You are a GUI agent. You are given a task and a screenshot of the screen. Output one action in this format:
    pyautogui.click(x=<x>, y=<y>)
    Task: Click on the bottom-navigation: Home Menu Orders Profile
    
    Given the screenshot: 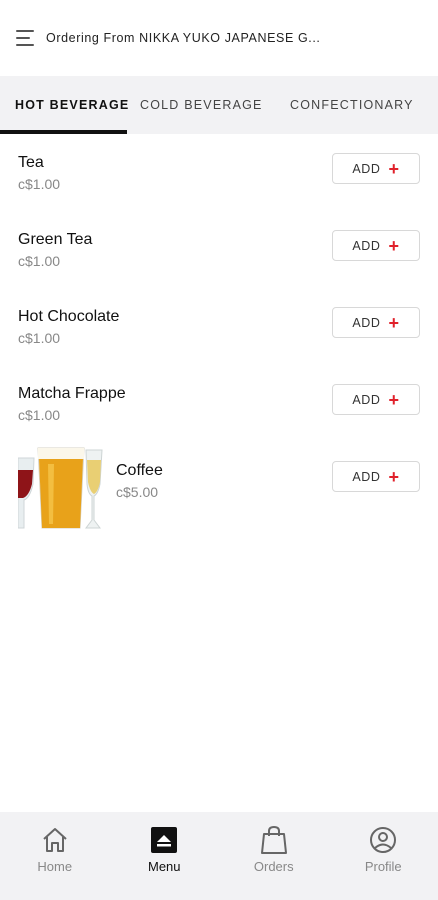 What is the action you would take?
    pyautogui.click(x=219, y=856)
    